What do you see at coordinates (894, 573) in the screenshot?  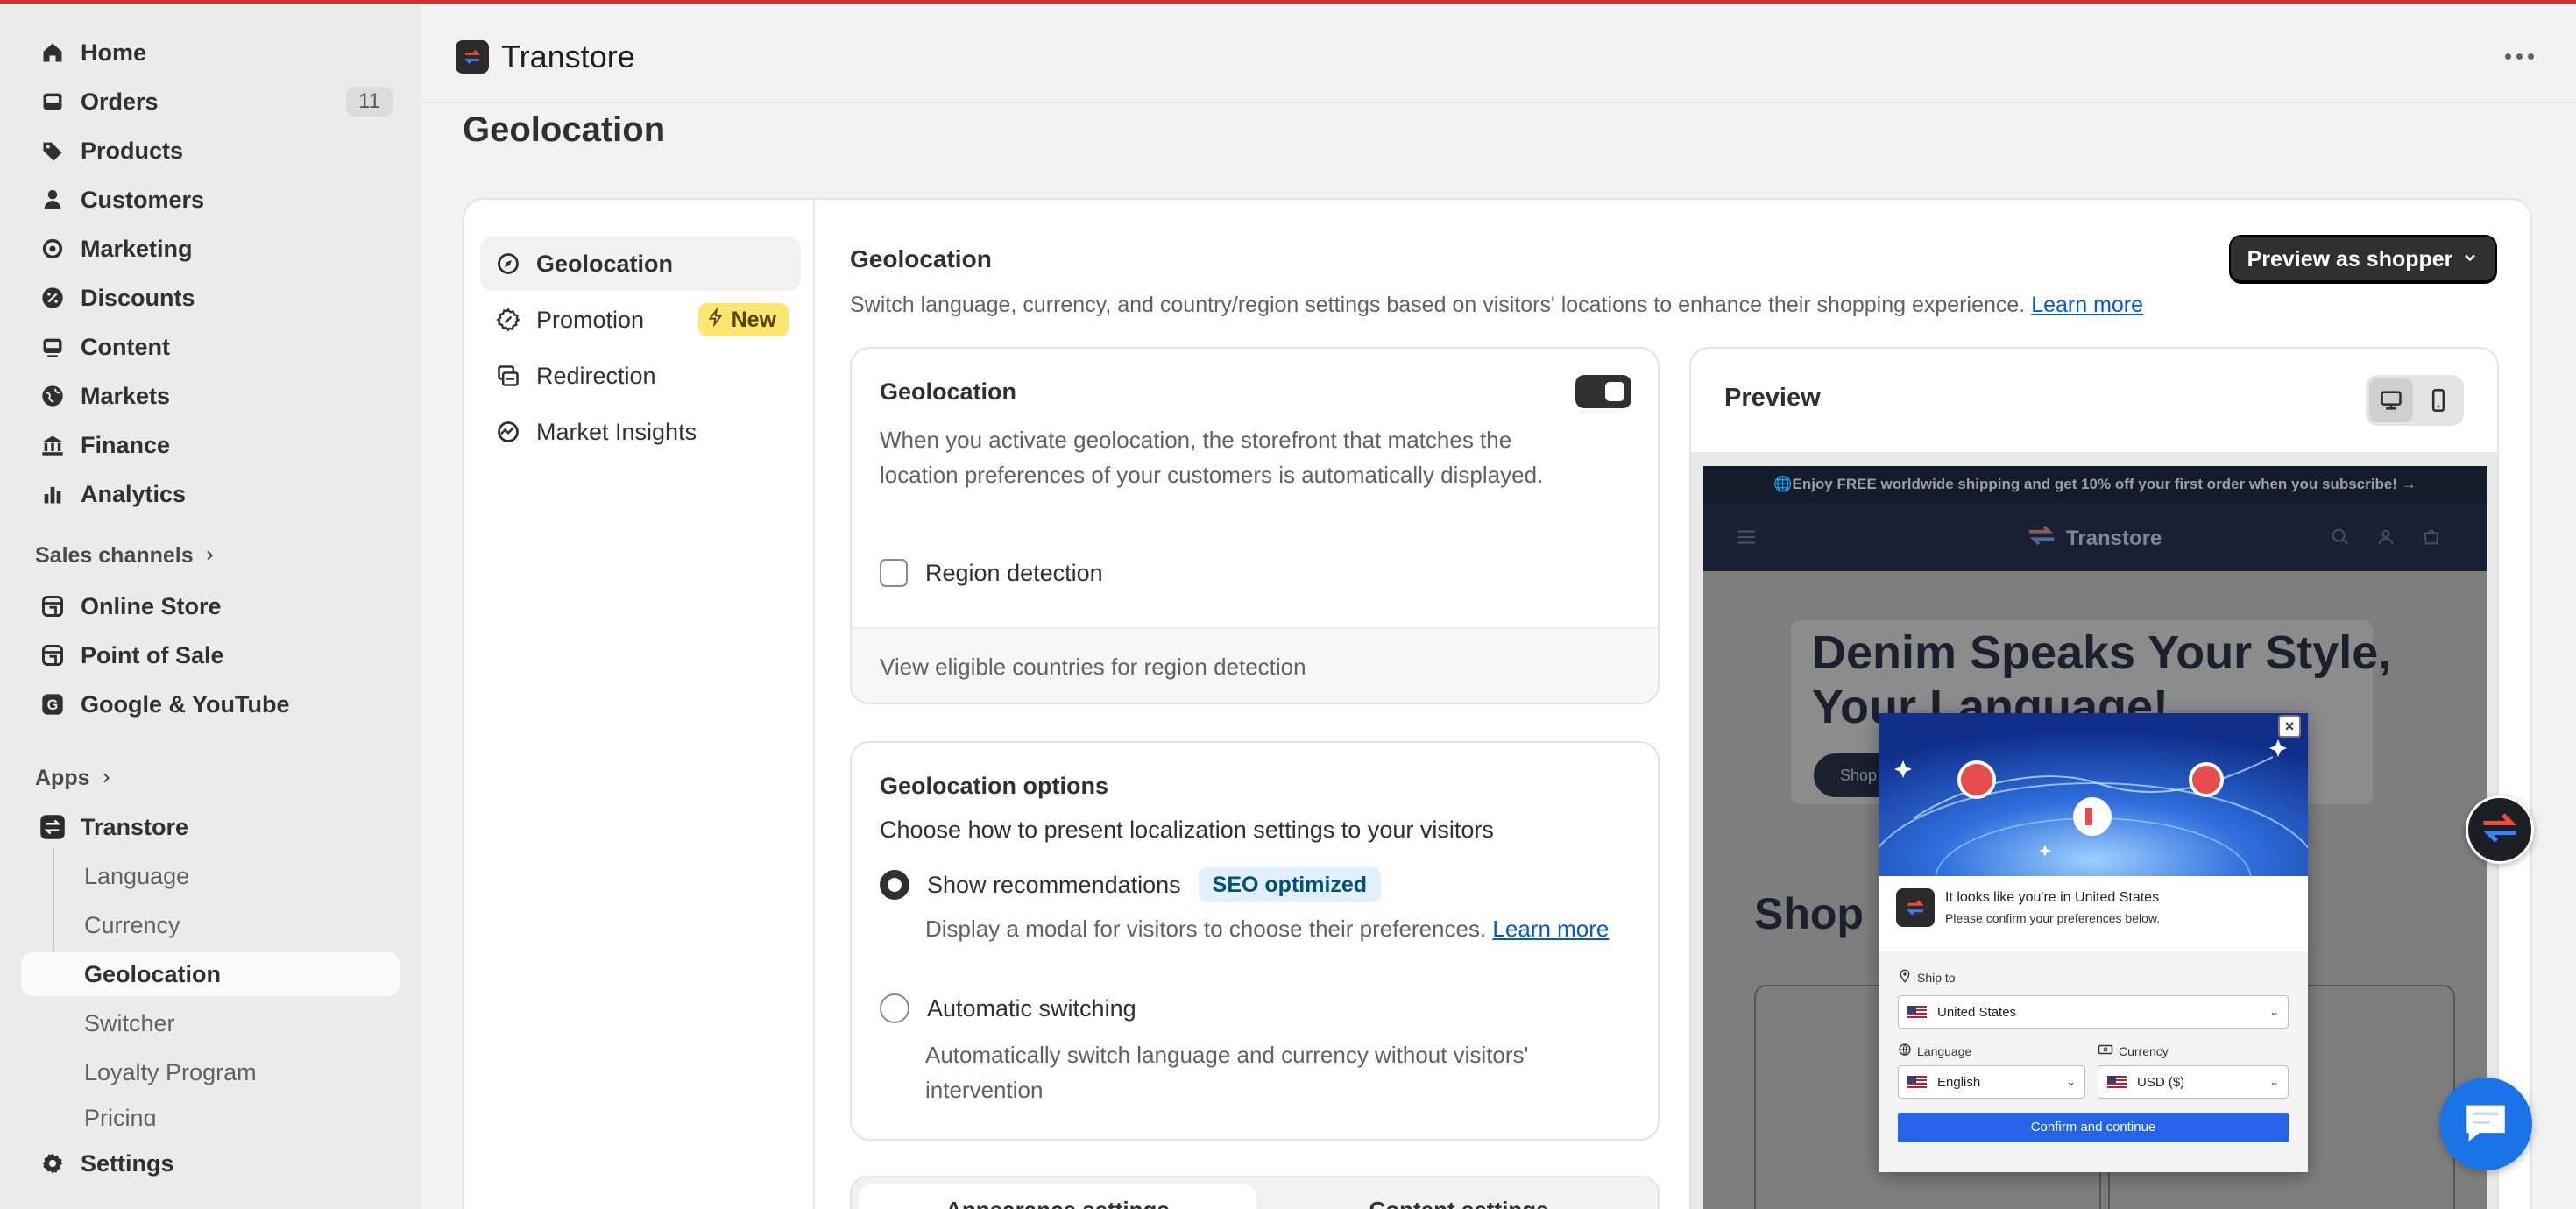 I see `region-detection-checkbox` at bounding box center [894, 573].